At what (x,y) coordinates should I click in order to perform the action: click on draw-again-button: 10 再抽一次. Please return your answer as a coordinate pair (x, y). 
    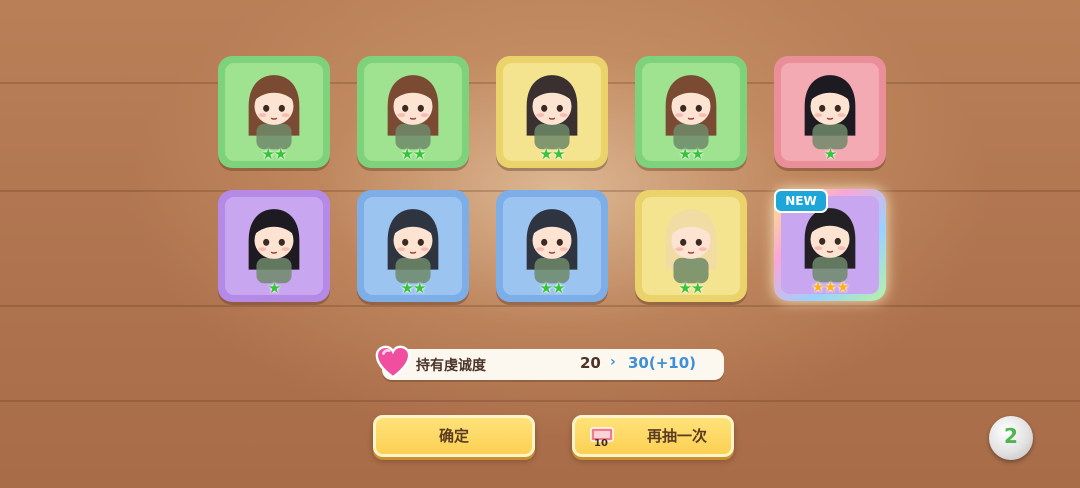
    Looking at the image, I should click on (653, 436).